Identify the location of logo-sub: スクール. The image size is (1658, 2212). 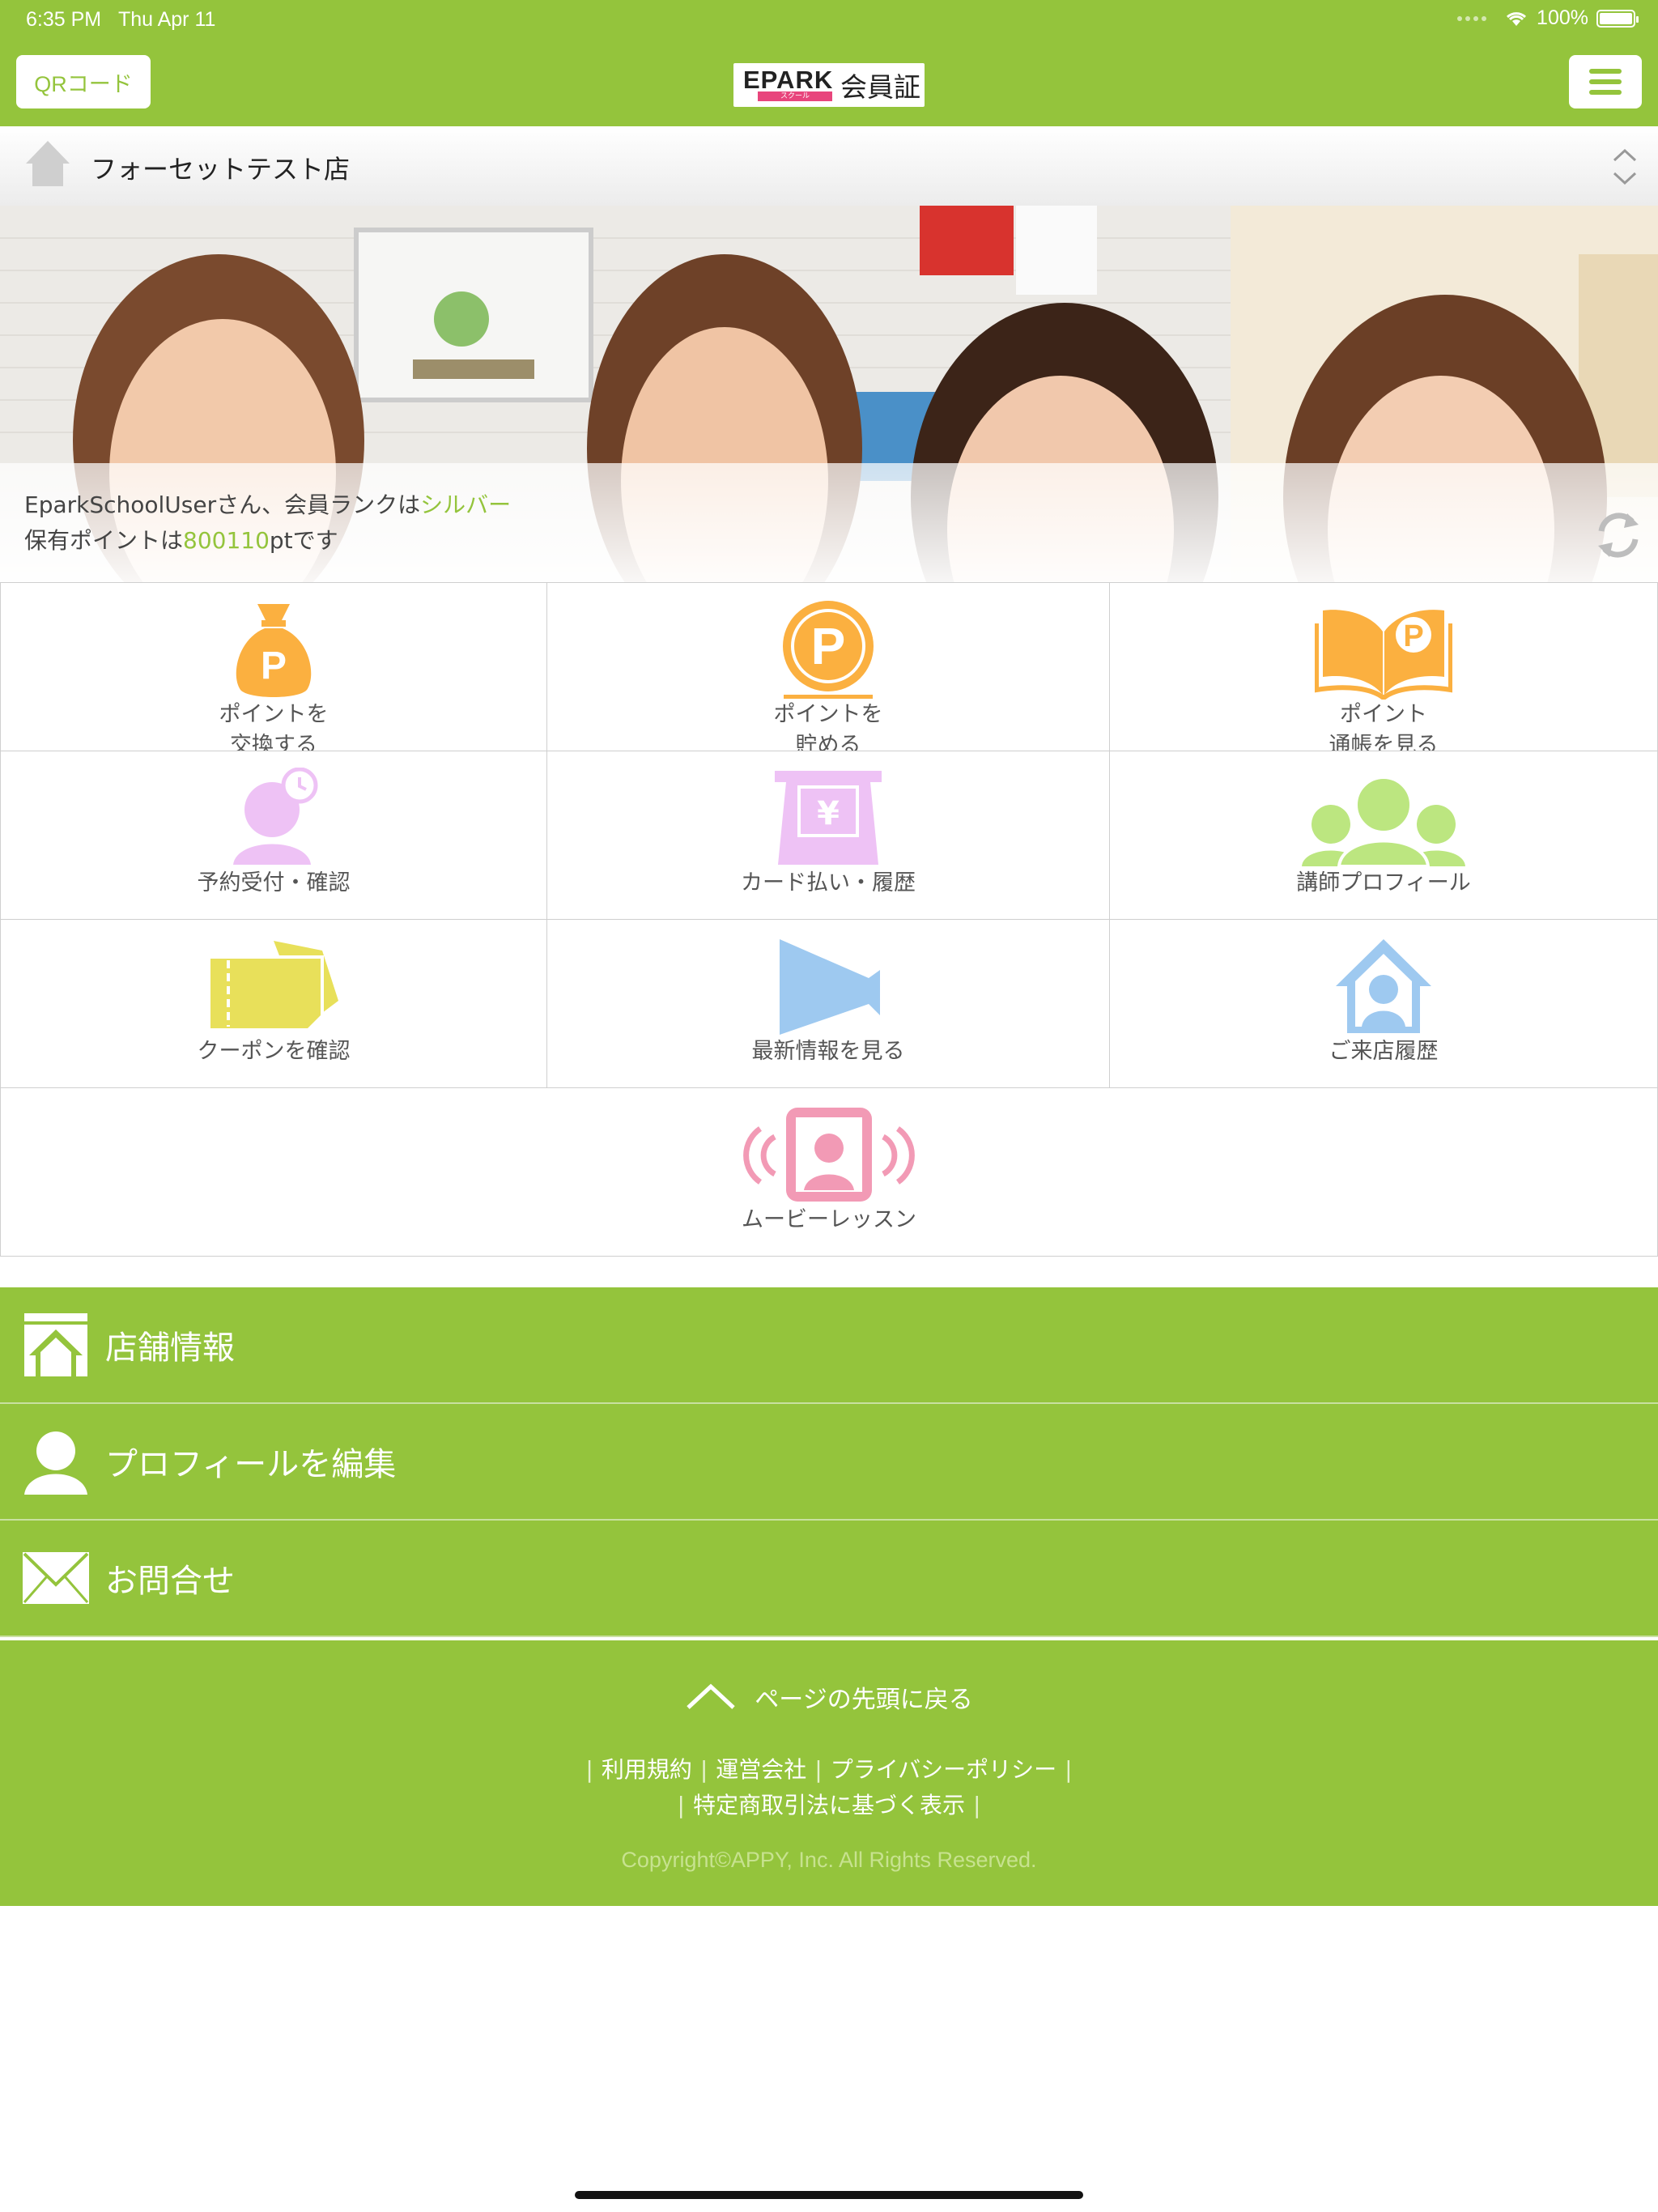
(795, 96).